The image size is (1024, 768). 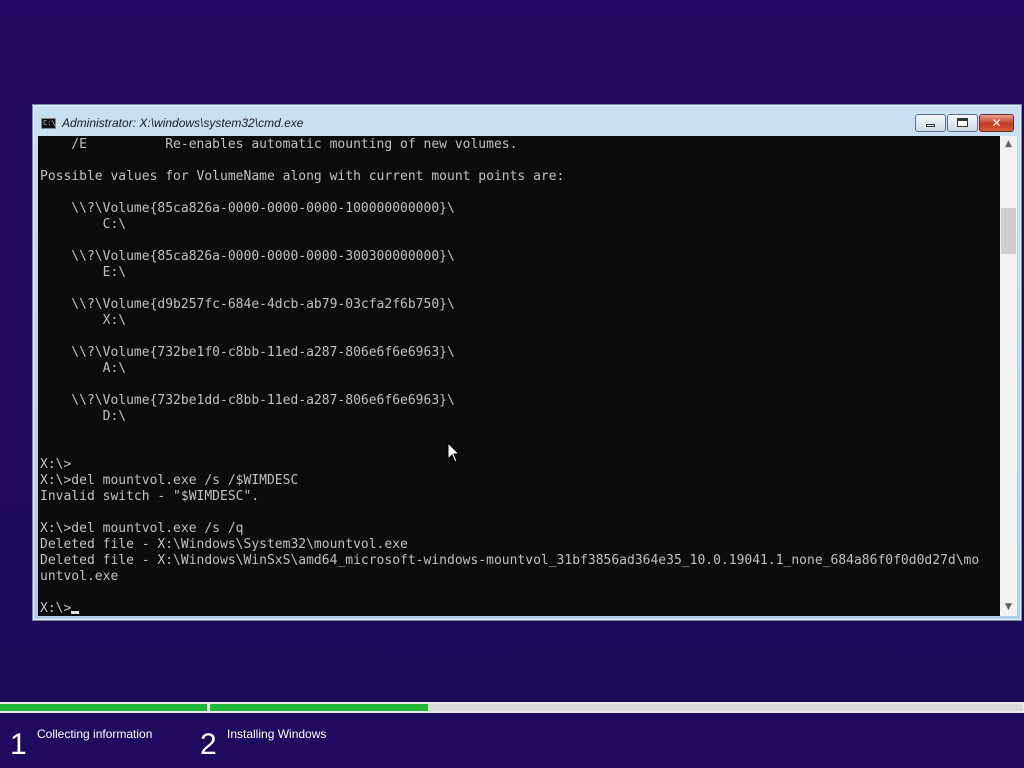 I want to click on console-app-icon: C:\, so click(x=48, y=123).